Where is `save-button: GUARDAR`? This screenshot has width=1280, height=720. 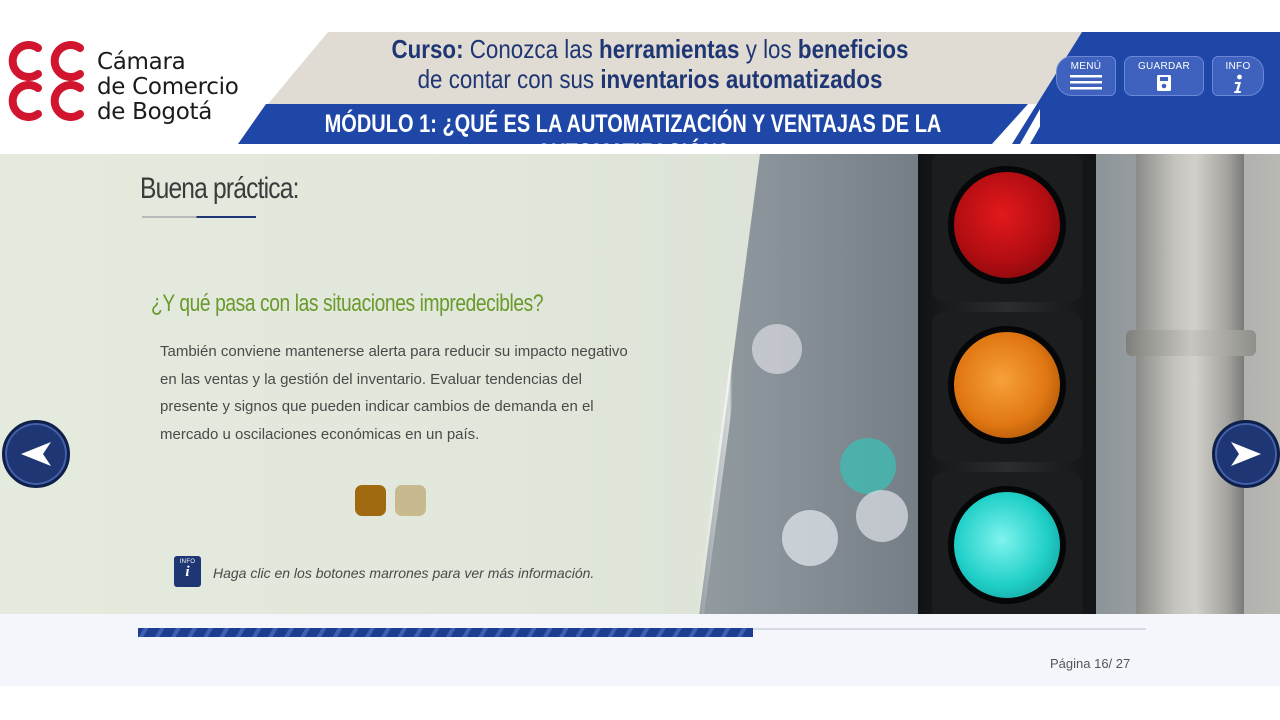
save-button: GUARDAR is located at coordinates (1164, 76).